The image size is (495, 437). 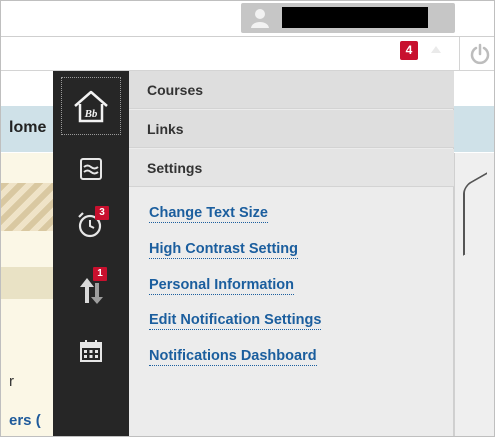 I want to click on link-change-text-size: Change Text Size, so click(x=208, y=214).